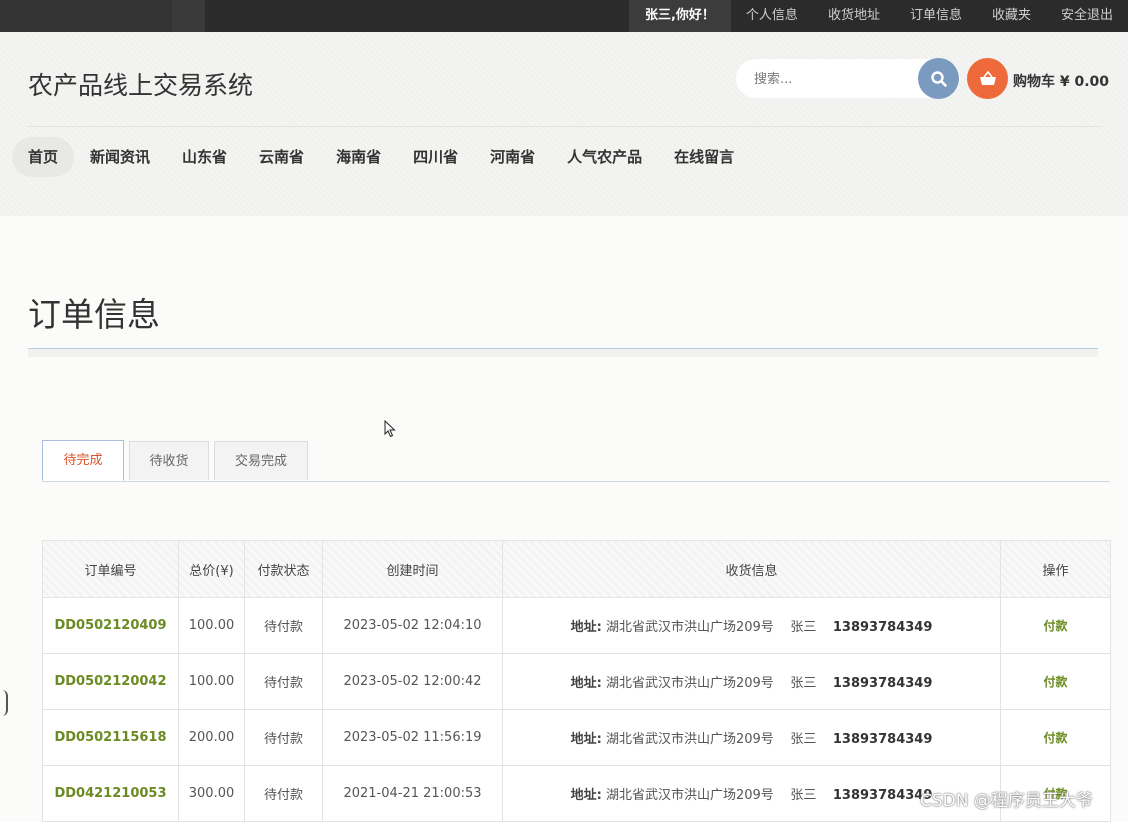  I want to click on top-bar-links: 张三,你好！ 个人信息 收货地址 订单信息 收藏夹 安全退出, so click(878, 16).